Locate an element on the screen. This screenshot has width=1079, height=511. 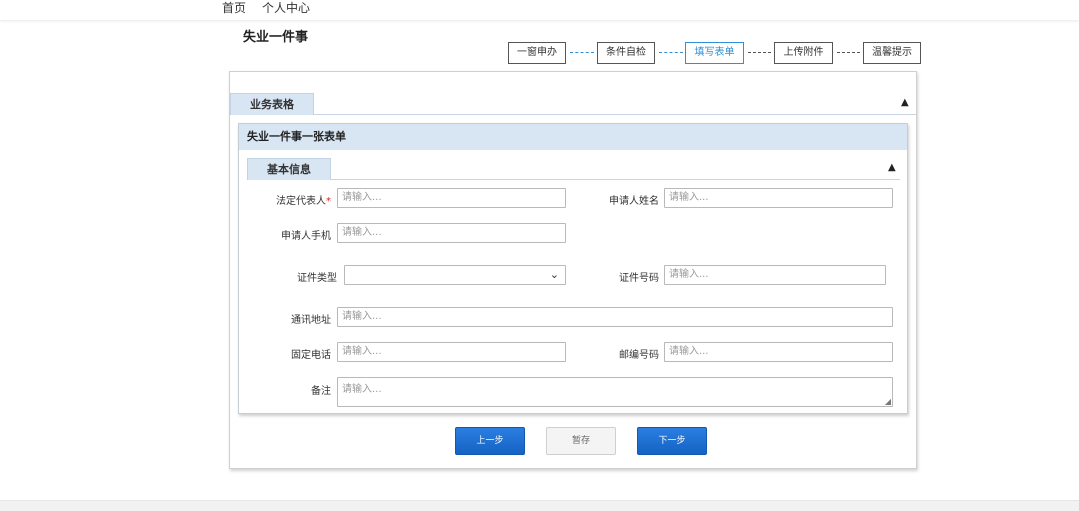
chevron-down-icon: ⌄ is located at coordinates (554, 274).